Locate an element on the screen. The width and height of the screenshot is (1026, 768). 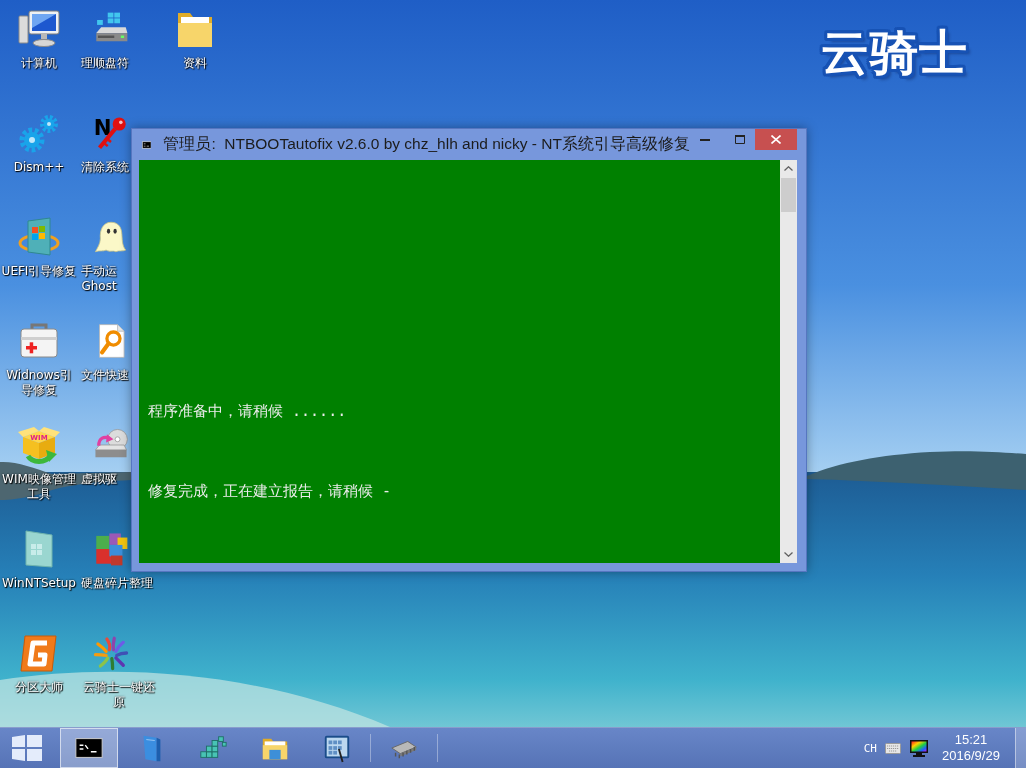
console-line: 修复完成，正在建立报告，请稍候 - is located at coordinates (270, 491).